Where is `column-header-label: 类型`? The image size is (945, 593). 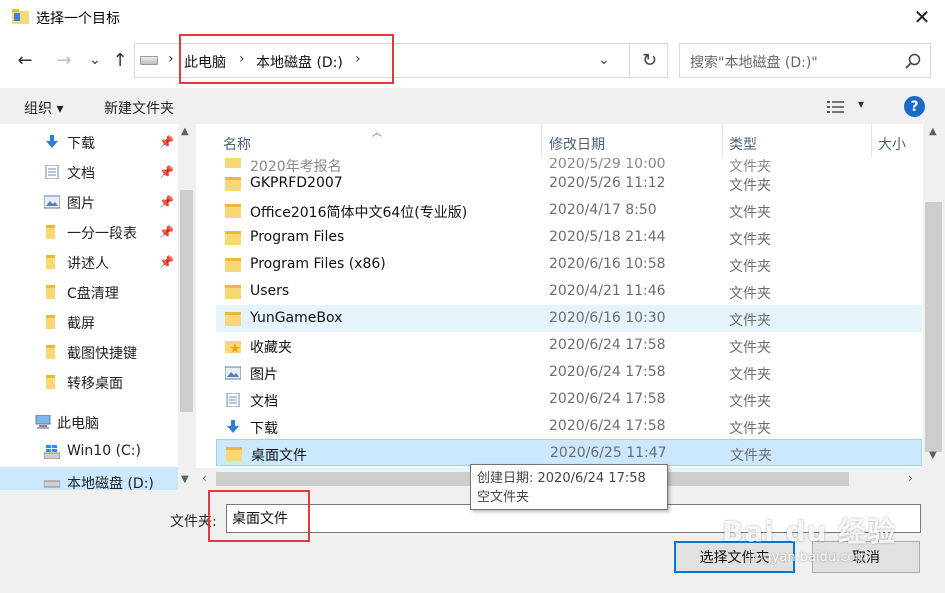 column-header-label: 类型 is located at coordinates (743, 145).